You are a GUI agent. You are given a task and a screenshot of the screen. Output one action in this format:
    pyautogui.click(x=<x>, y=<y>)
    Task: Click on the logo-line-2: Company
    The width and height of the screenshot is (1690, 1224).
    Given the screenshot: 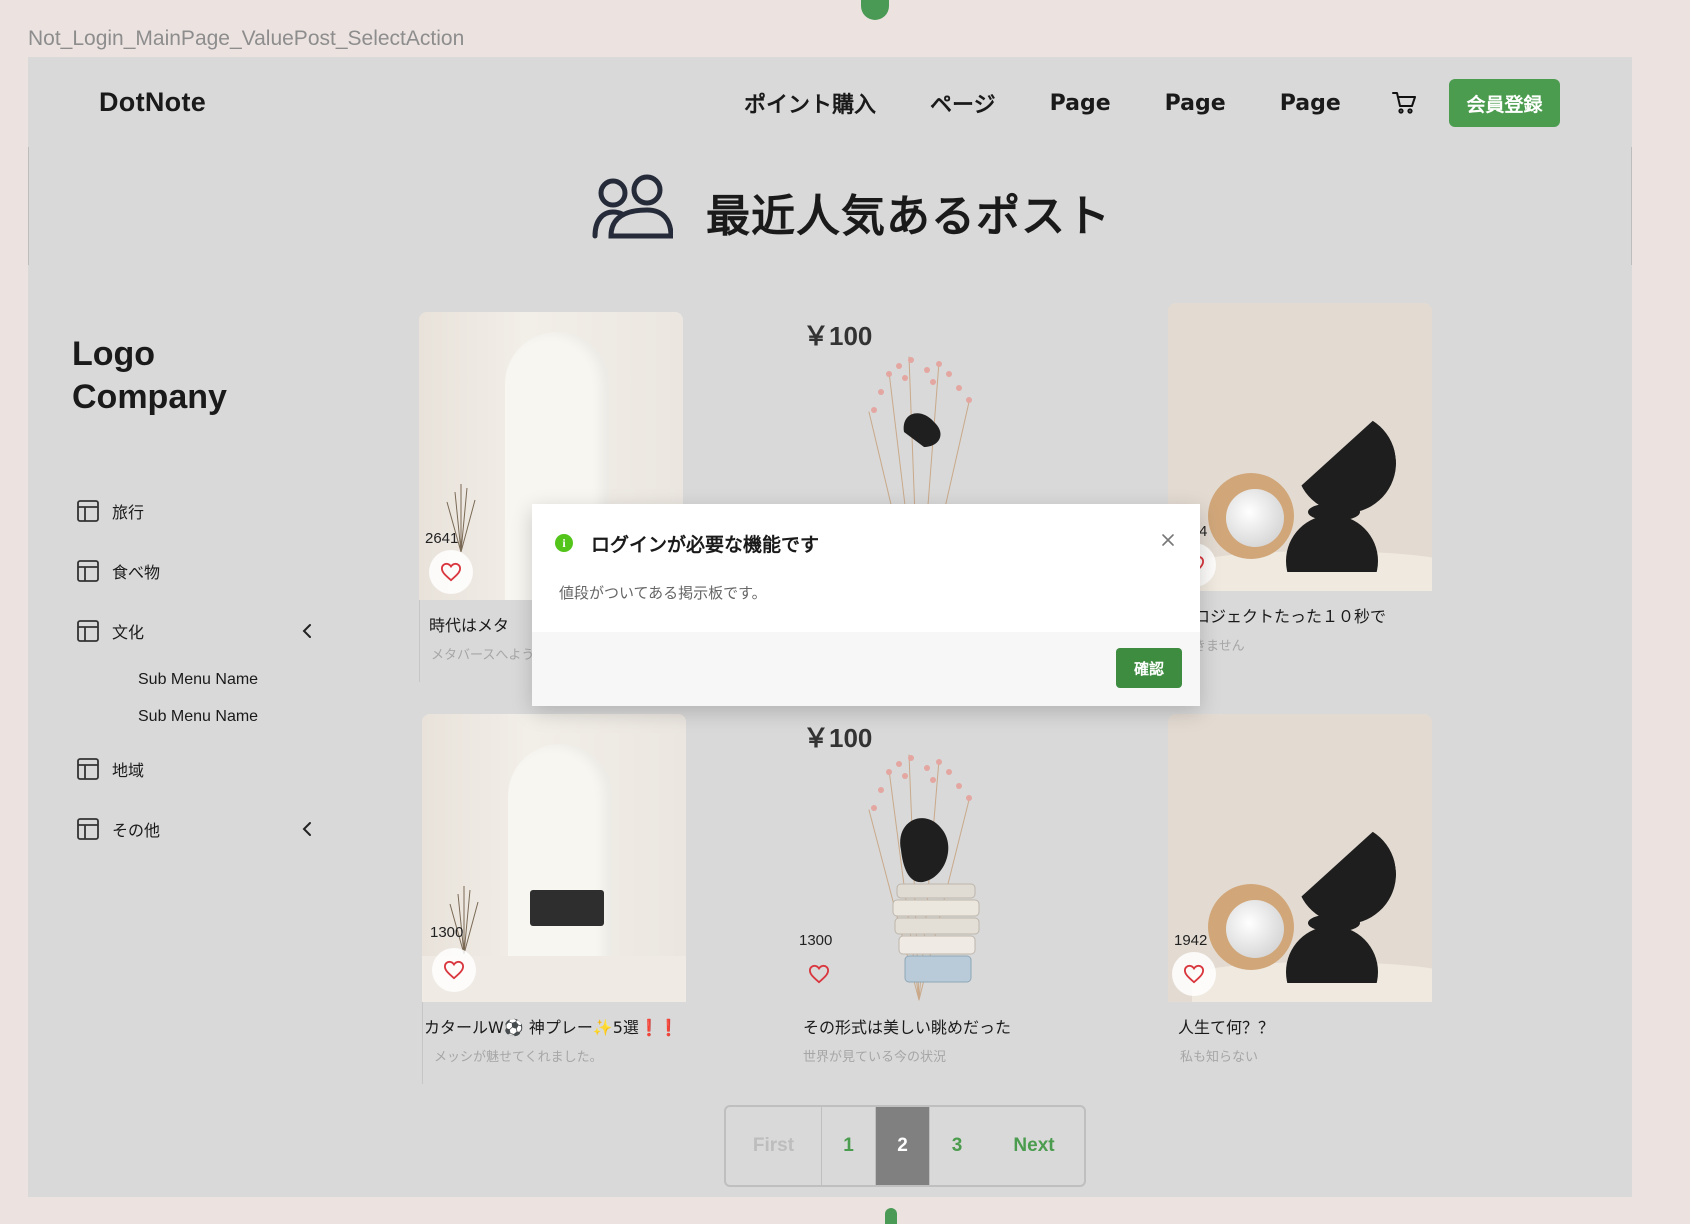 What is the action you would take?
    pyautogui.click(x=149, y=397)
    